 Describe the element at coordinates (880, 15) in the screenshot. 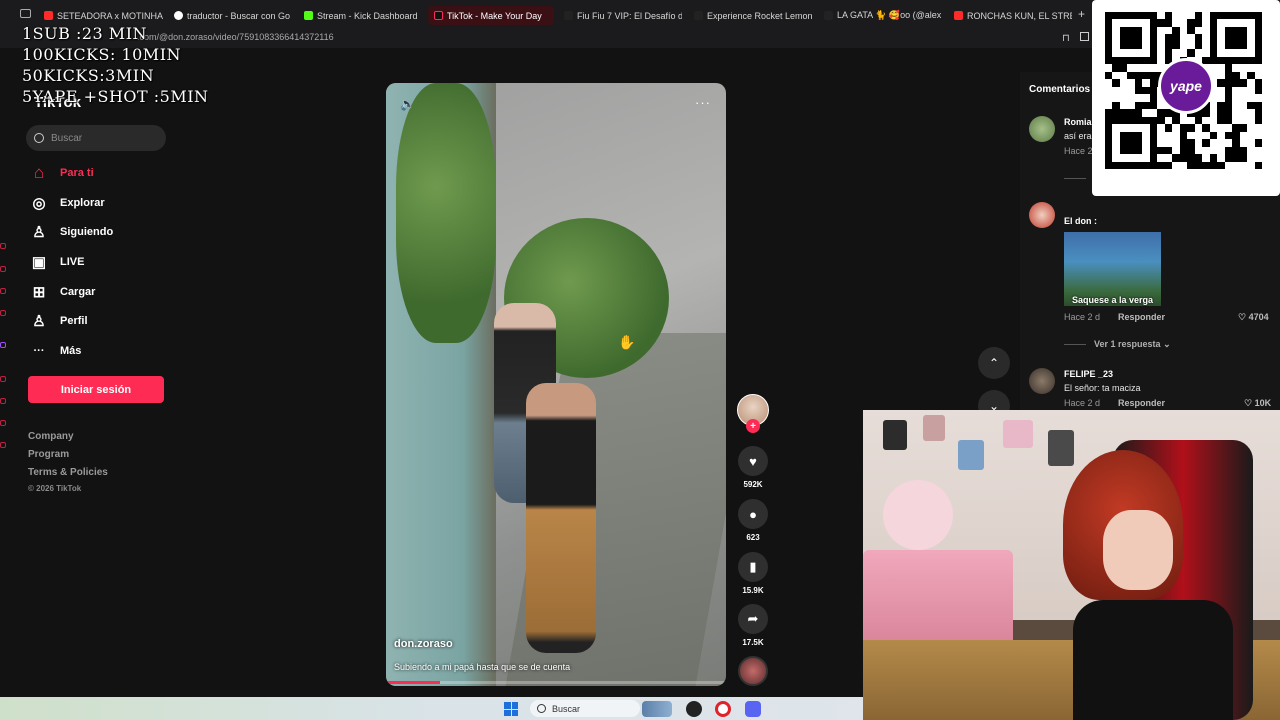

I see `browser-tab: LA GATA 🐈 🥰oo (@alex` at that location.